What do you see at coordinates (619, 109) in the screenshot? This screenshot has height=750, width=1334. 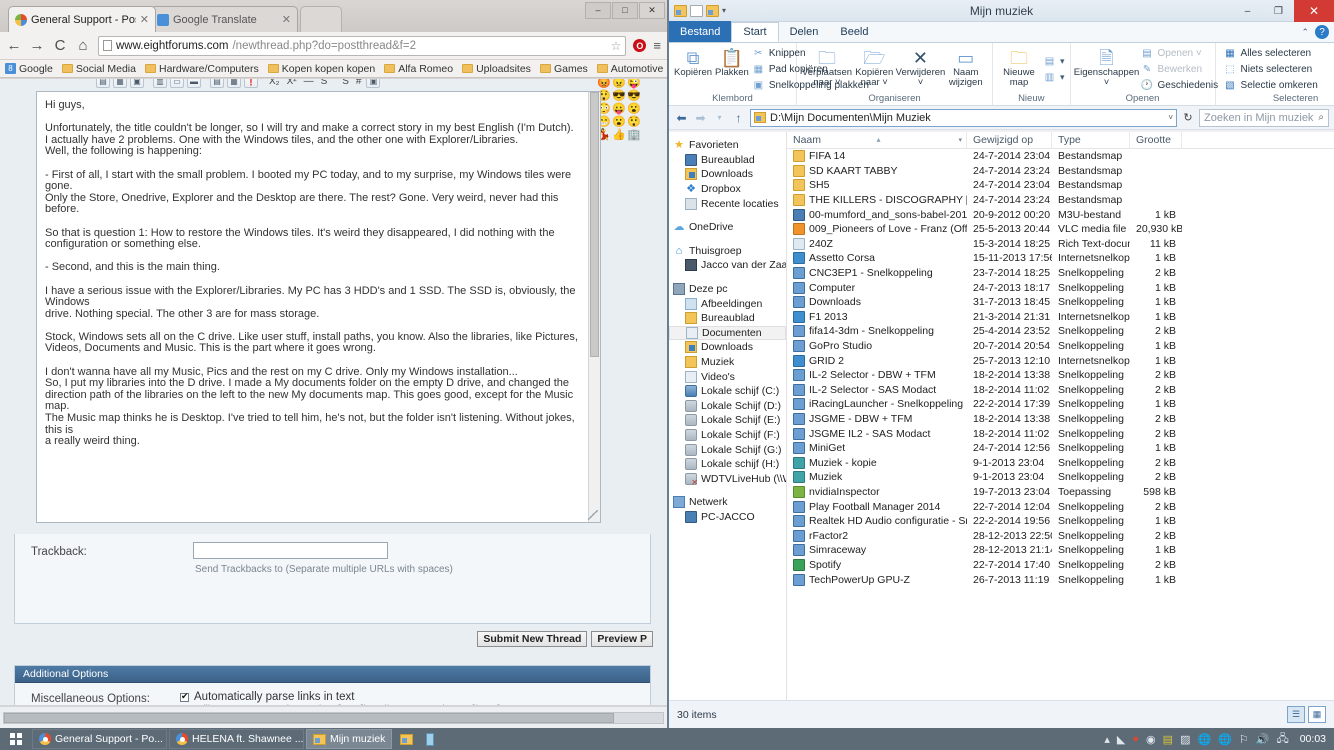 I see `emoji-item: 😛` at bounding box center [619, 109].